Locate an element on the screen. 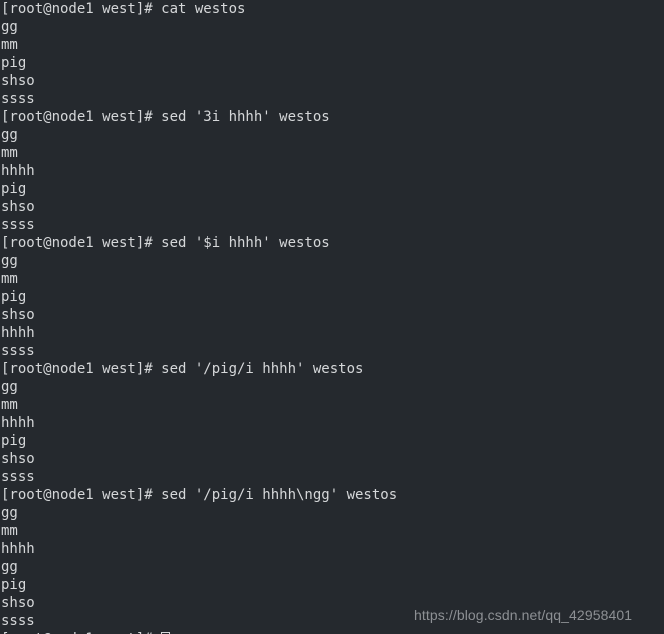 The height and width of the screenshot is (634, 664). watermark-text: https://blog.csdn.net/qq_42958401 is located at coordinates (523, 615).